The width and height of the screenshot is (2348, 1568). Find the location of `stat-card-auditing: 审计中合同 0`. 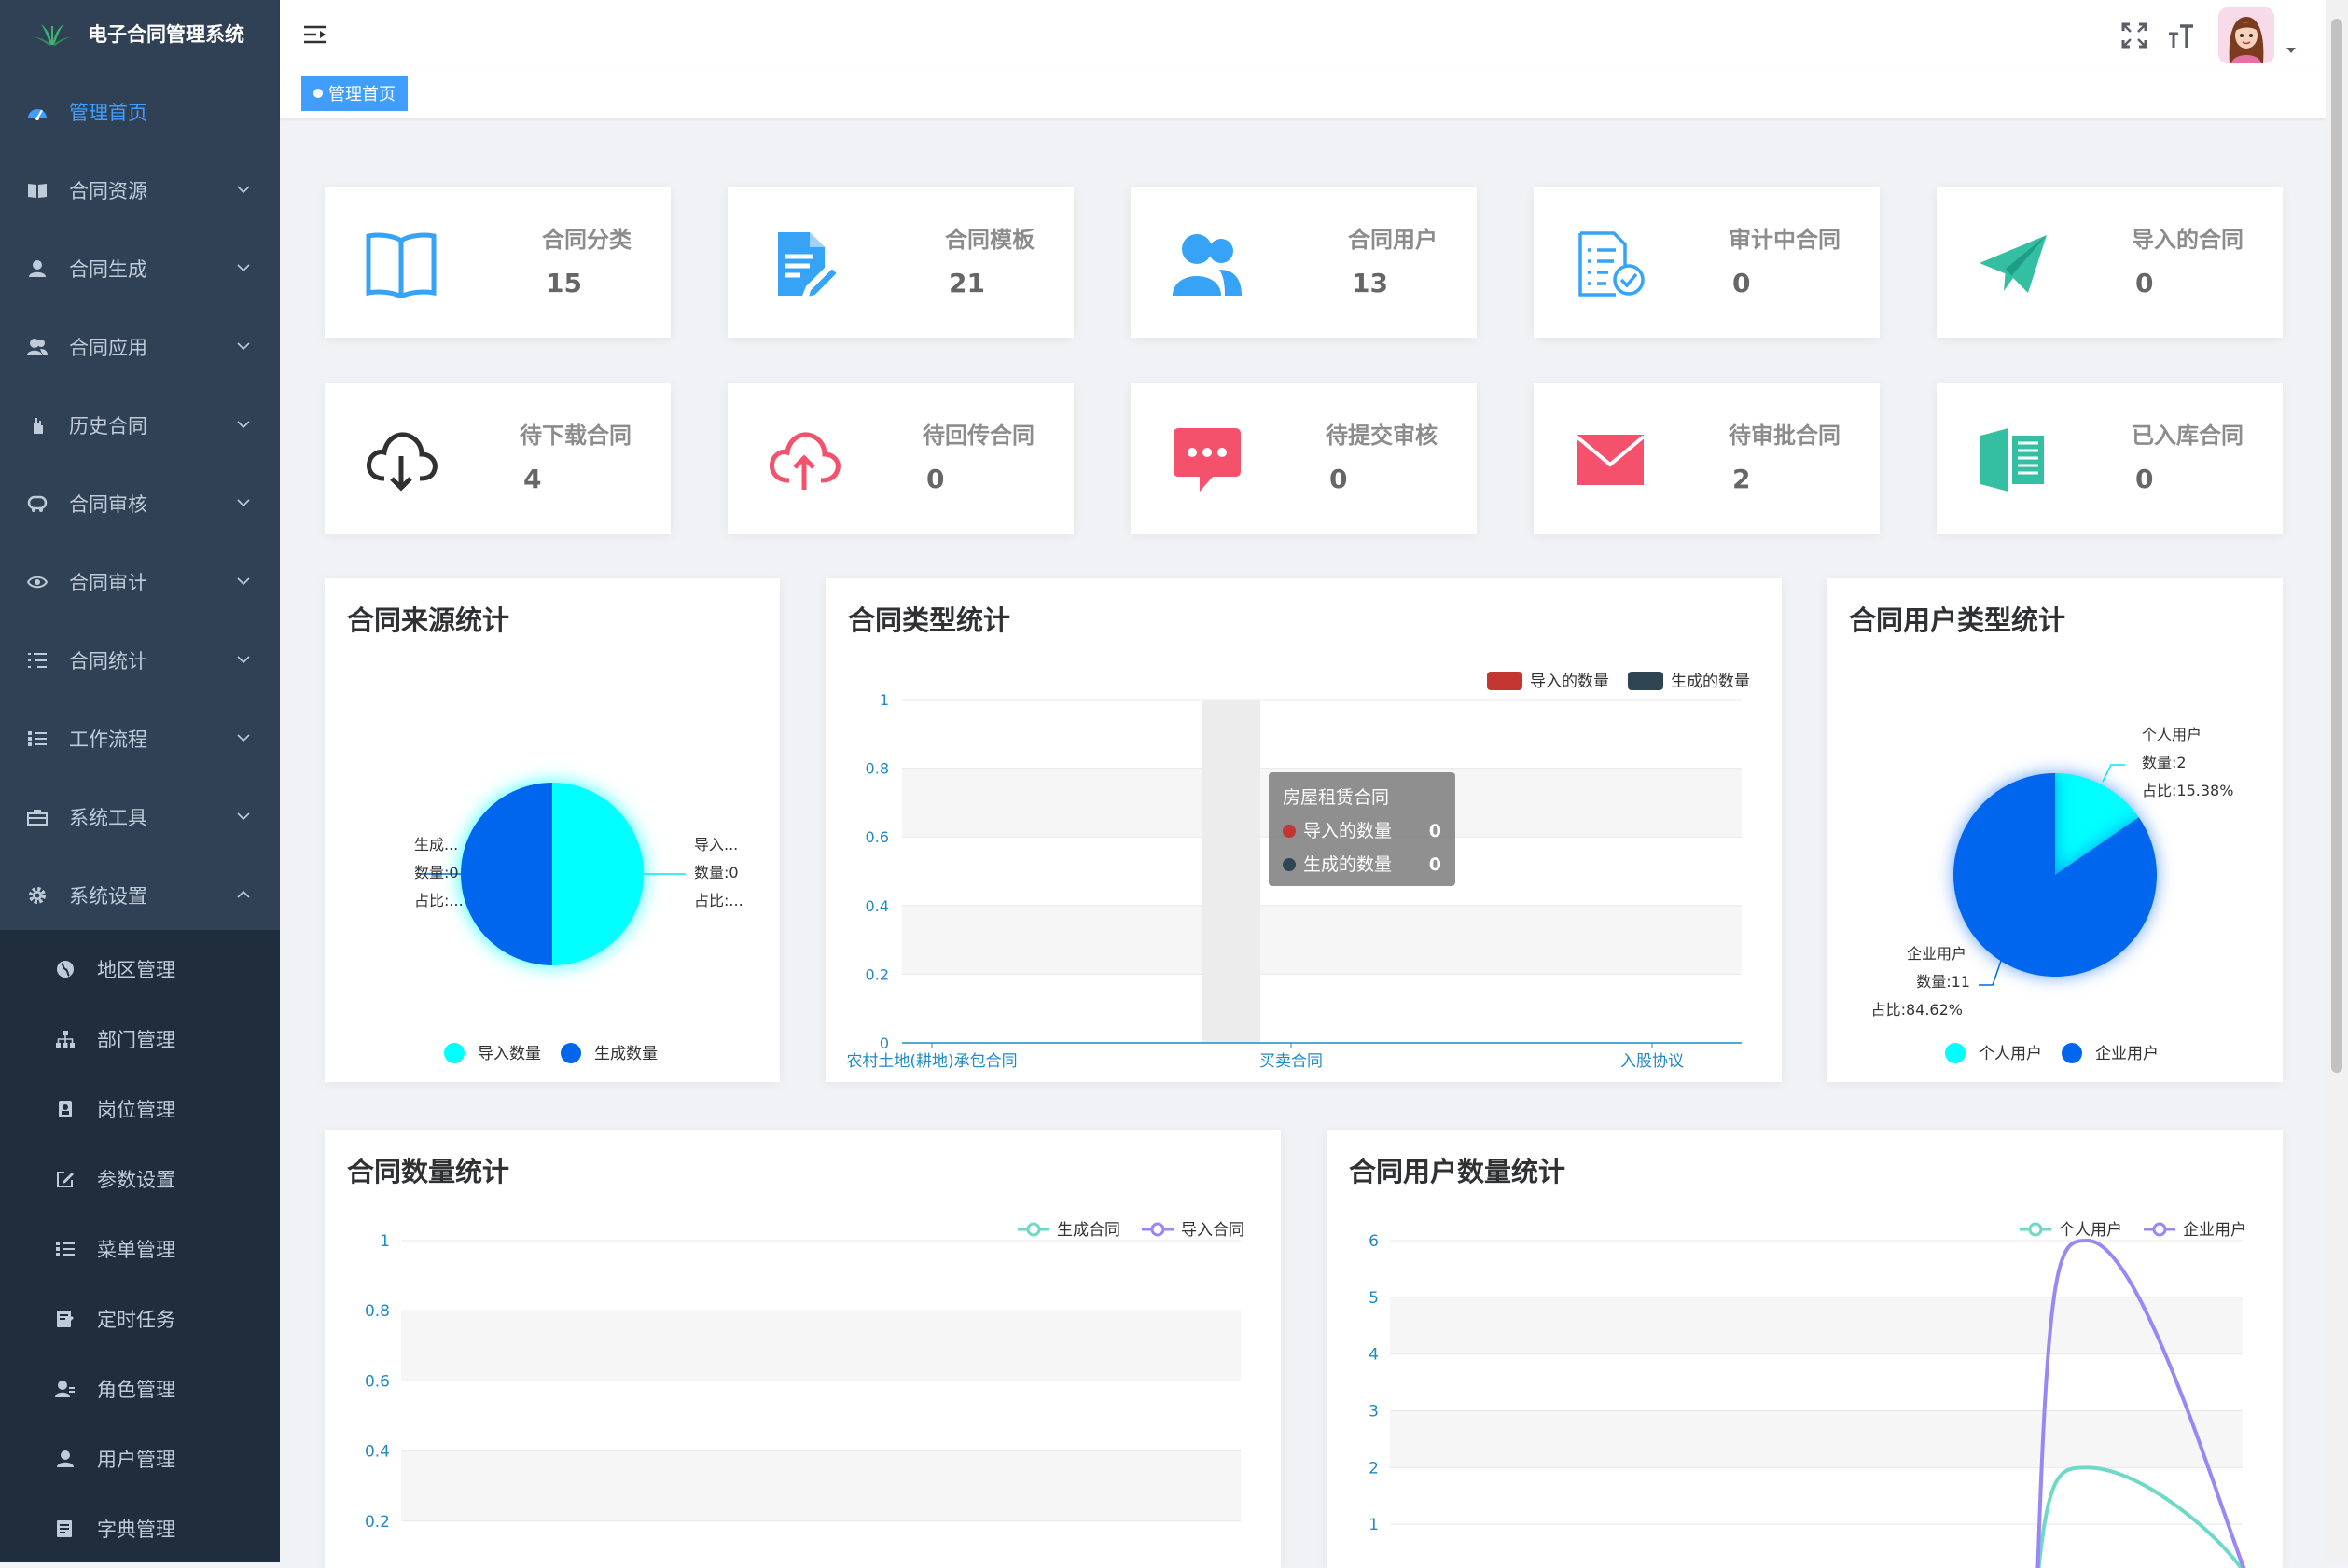

stat-card-auditing: 审计中合同 0 is located at coordinates (1707, 262).